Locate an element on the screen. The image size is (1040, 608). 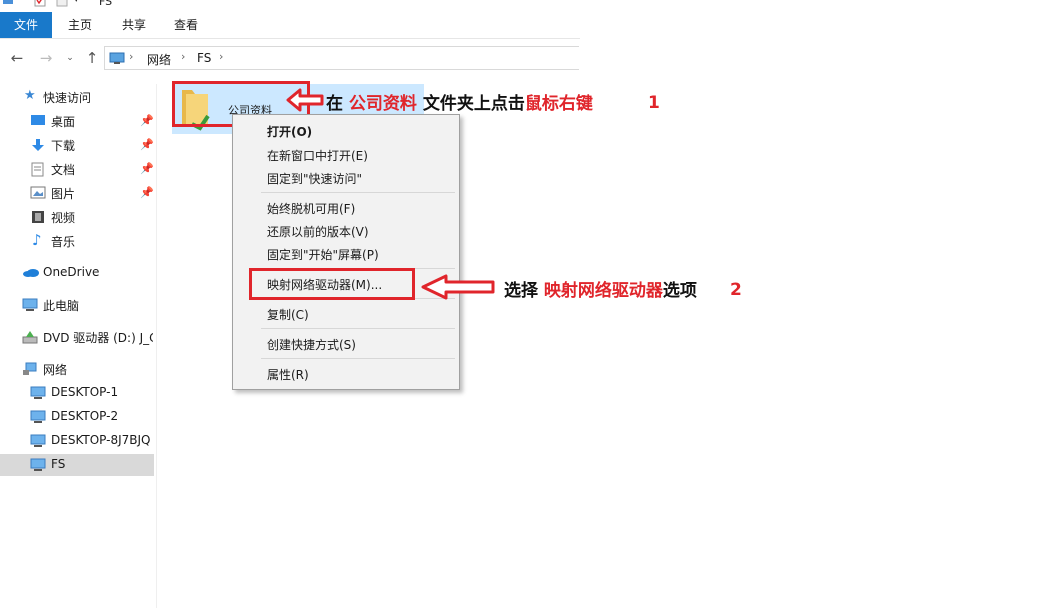
tab-home: 主页 is located at coordinates (80, 25).